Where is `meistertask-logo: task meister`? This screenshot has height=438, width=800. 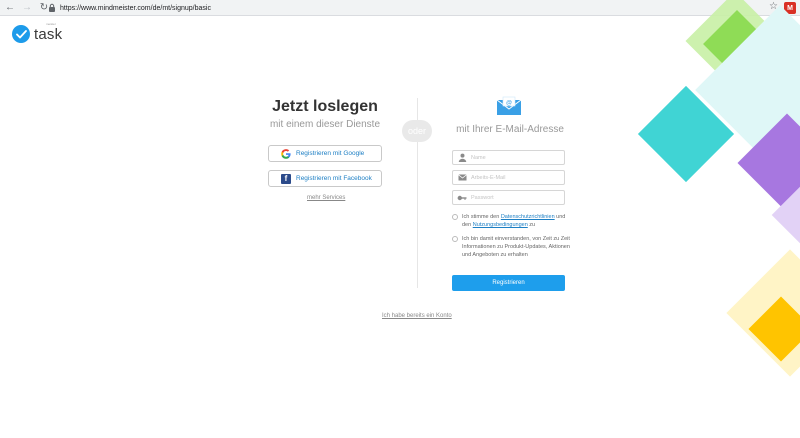 meistertask-logo: task meister is located at coordinates (37, 32).